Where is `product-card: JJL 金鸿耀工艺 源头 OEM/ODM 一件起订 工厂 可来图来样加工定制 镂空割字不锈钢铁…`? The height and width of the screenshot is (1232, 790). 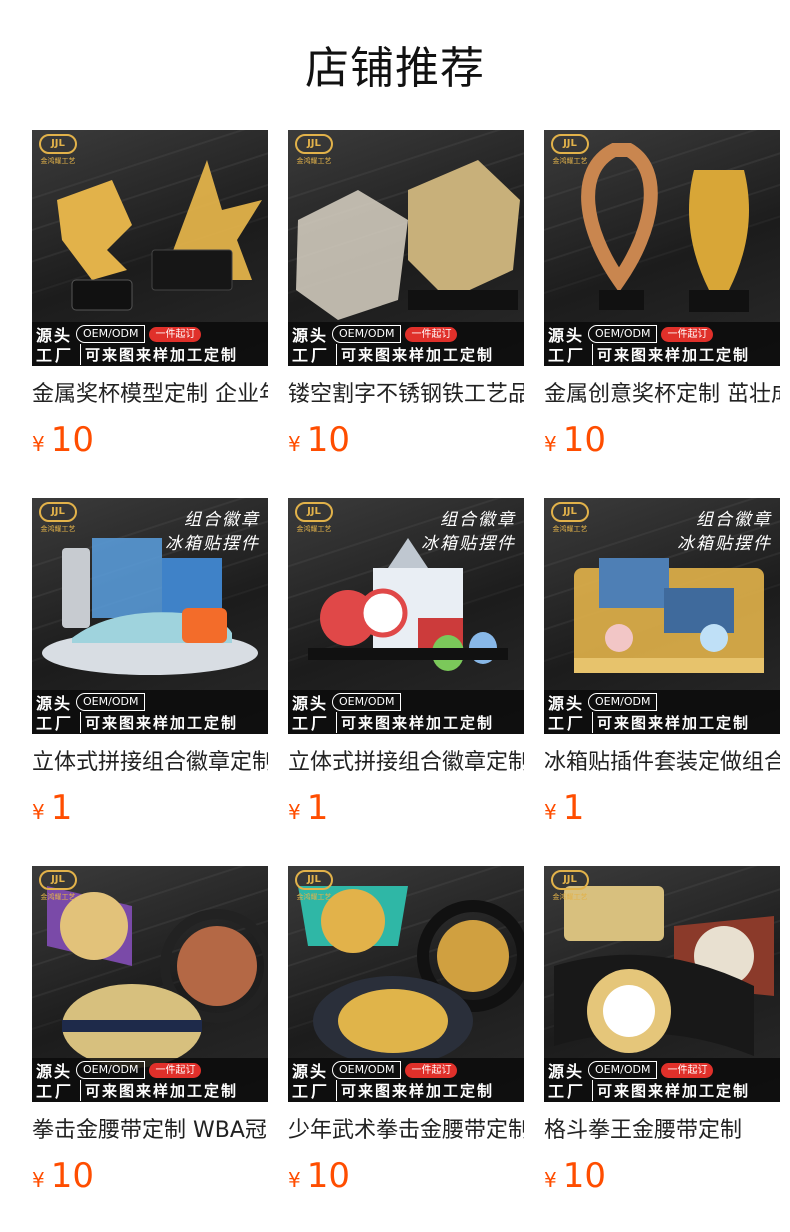
product-card: JJL 金鸿耀工艺 源头 OEM/ODM 一件起订 工厂 可来图来样加工定制 镂空割字不锈钢铁… is located at coordinates (406, 304).